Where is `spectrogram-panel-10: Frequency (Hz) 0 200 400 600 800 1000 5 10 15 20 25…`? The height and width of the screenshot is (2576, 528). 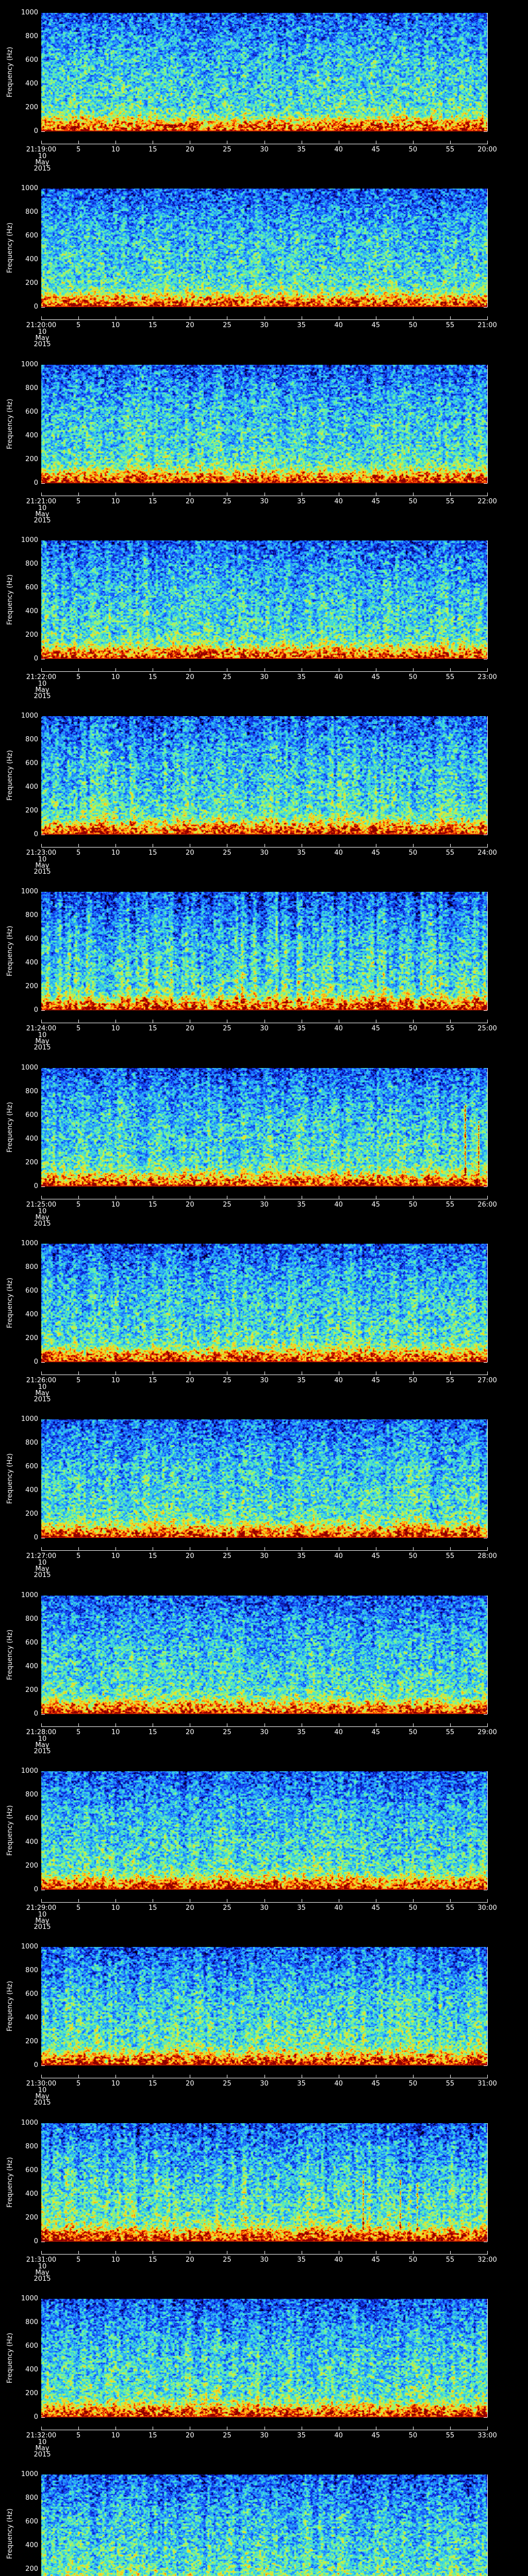 spectrogram-panel-10: Frequency (Hz) 0 200 400 600 800 1000 5 10 15 20 25… is located at coordinates (264, 1846).